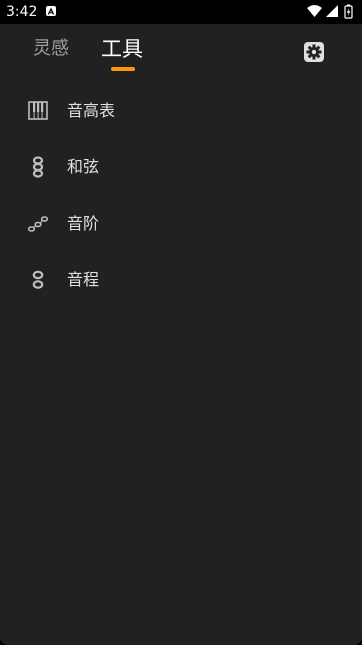 The image size is (362, 645). Describe the element at coordinates (181, 166) in the screenshot. I see `tool-item-chord: 和弦` at that location.